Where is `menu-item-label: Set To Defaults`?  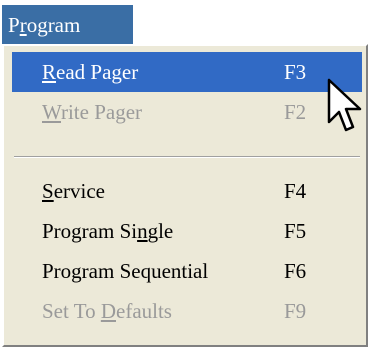
menu-item-label: Set To Defaults is located at coordinates (107, 311).